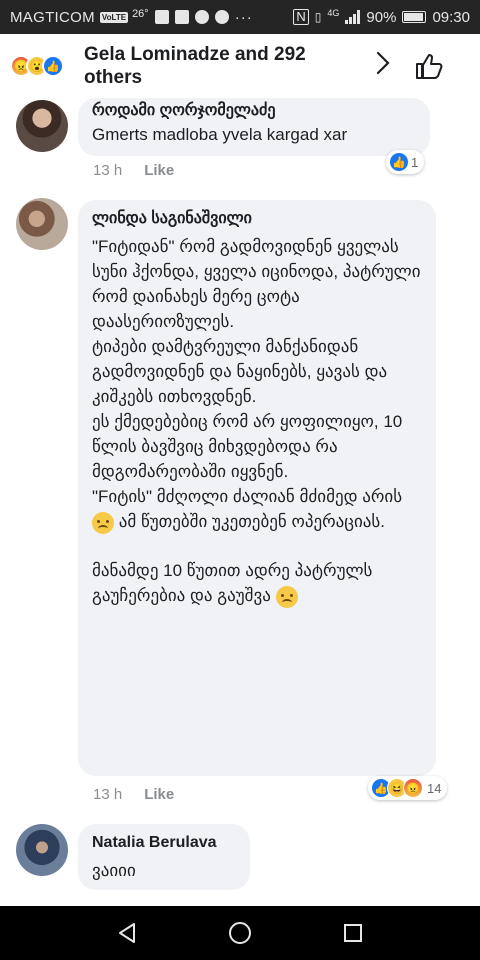 The height and width of the screenshot is (960, 480). Describe the element at coordinates (254, 111) in the screenshot. I see `comment-author: როდამი ღორჯომელაძე` at that location.